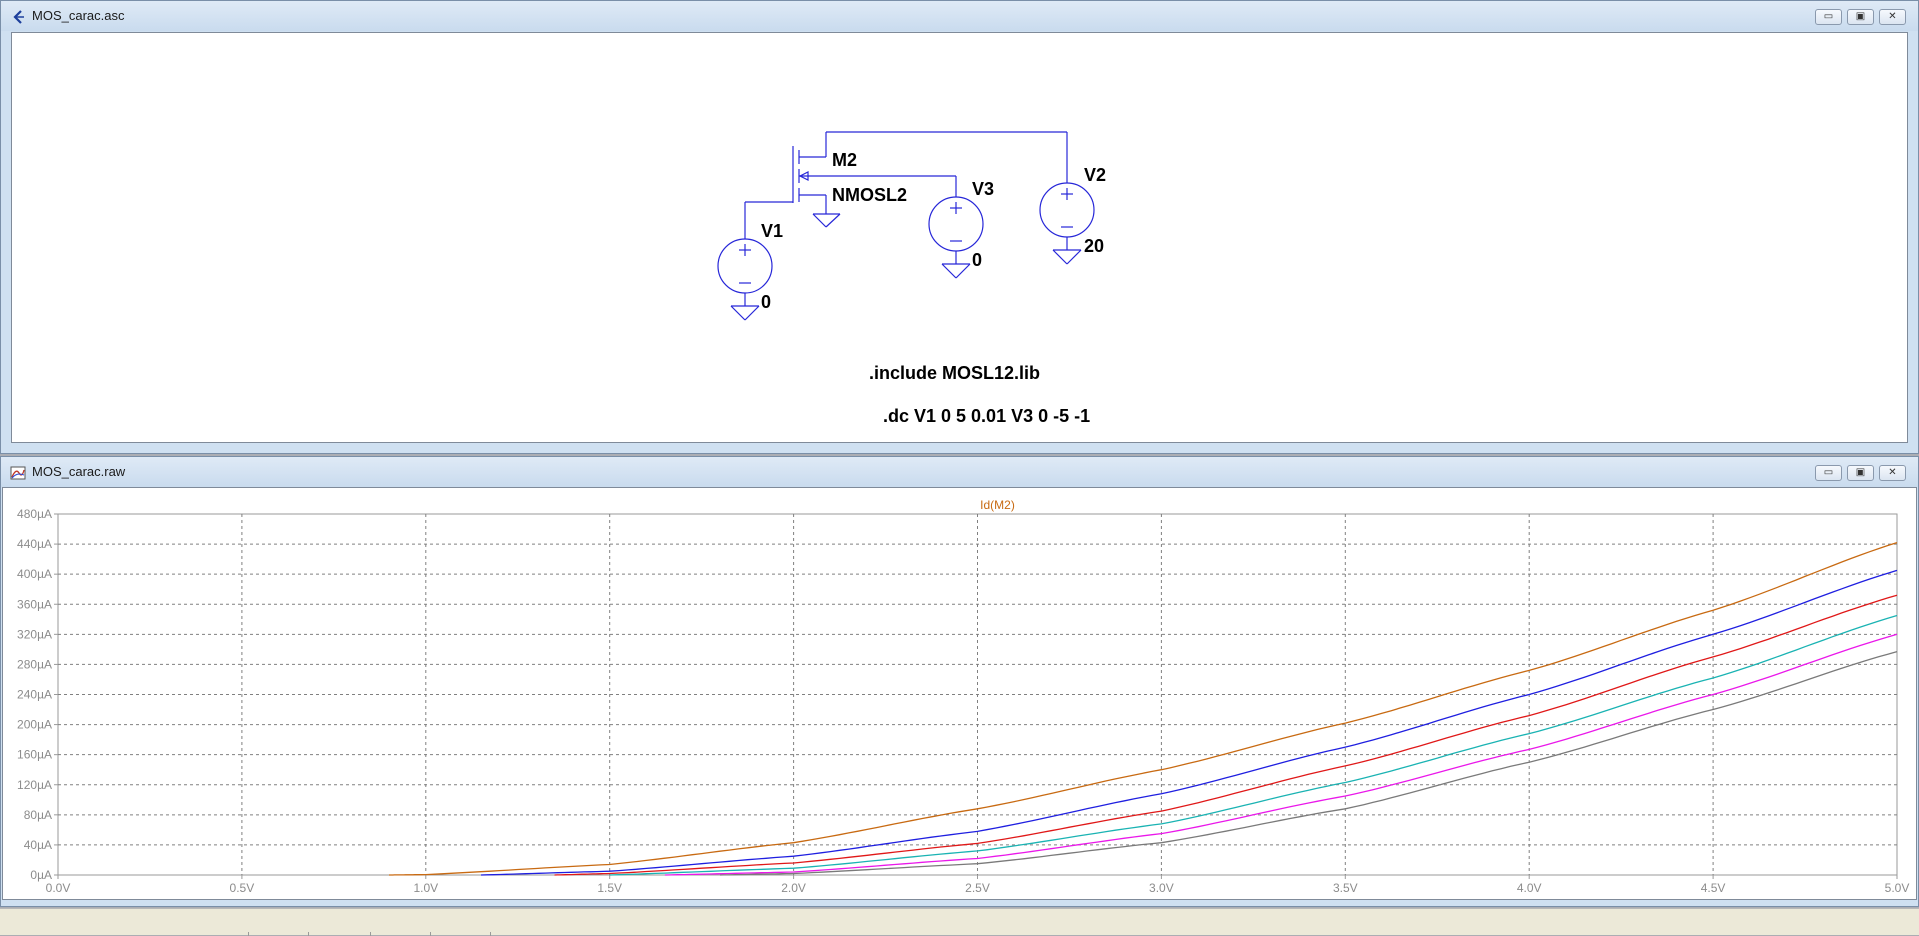  Describe the element at coordinates (986, 416) in the screenshot. I see `dc-sweep-directive: .dc V1 0 5 0.01 V3 0 -5 -1` at that location.